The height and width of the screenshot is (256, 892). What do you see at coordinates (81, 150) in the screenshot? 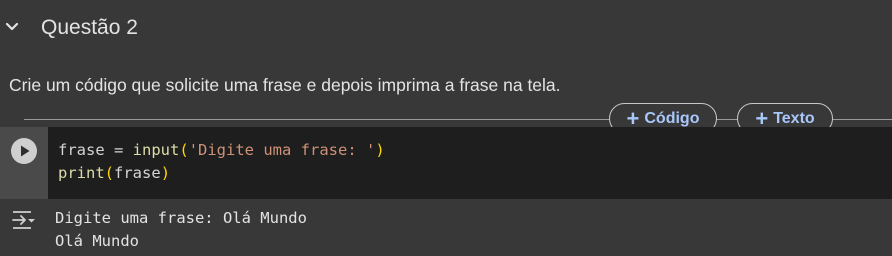
I see `variable-token: frase` at bounding box center [81, 150].